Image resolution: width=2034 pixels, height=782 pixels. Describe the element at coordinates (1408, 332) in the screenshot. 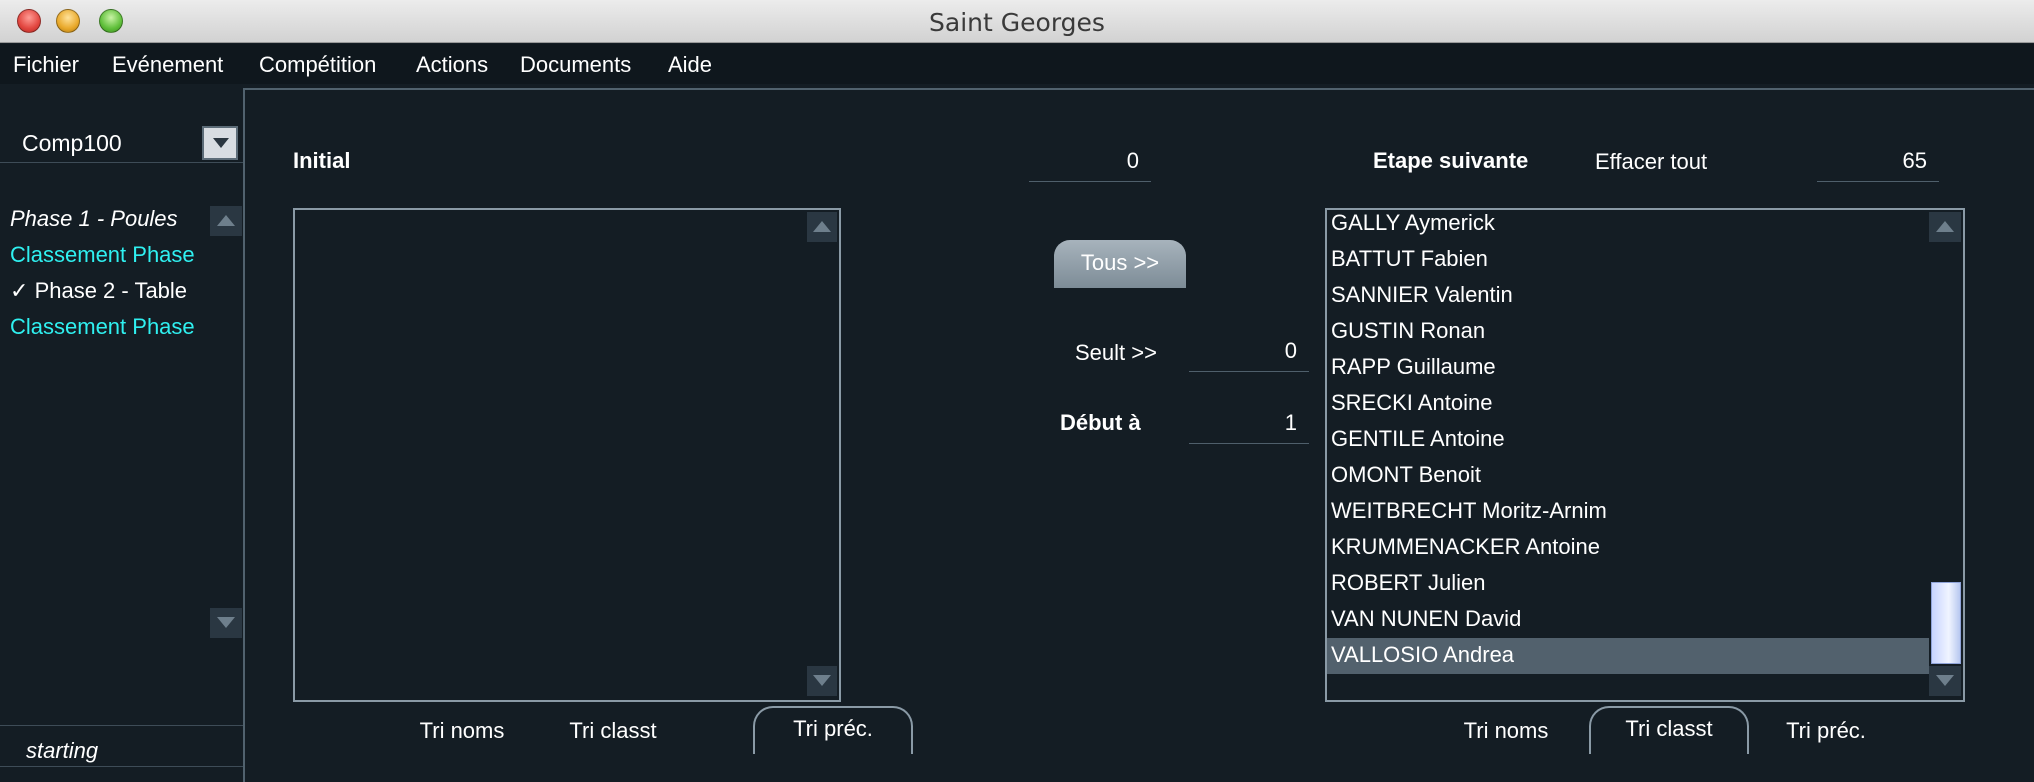

I see `list-item: GUSTIN Ronan` at that location.